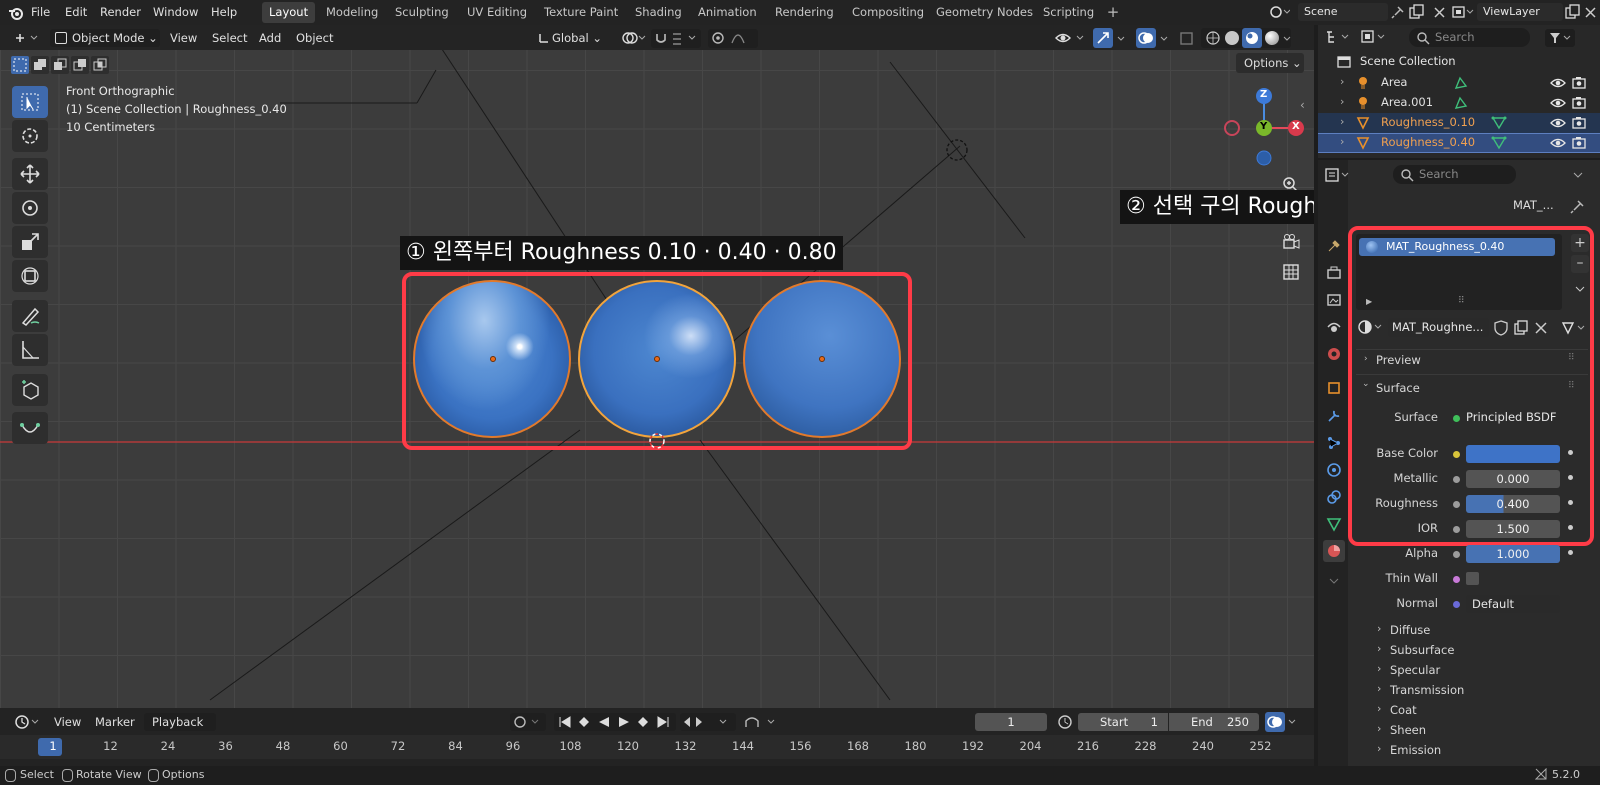  I want to click on timeline-ruler, so click(657, 747).